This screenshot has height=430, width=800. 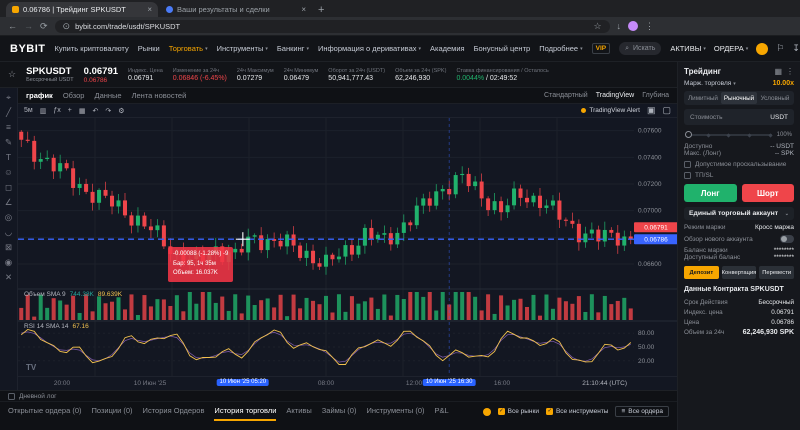 I want to click on symbol-block: SPKUSDT Бессрочный USDT, so click(x=50, y=74).